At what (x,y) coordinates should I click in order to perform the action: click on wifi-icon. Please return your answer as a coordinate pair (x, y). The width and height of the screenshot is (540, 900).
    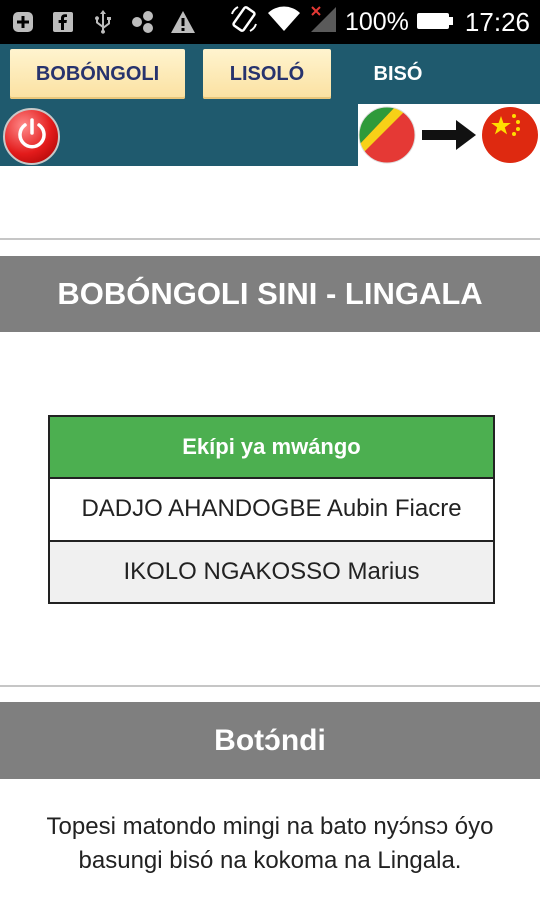
    Looking at the image, I should click on (284, 22).